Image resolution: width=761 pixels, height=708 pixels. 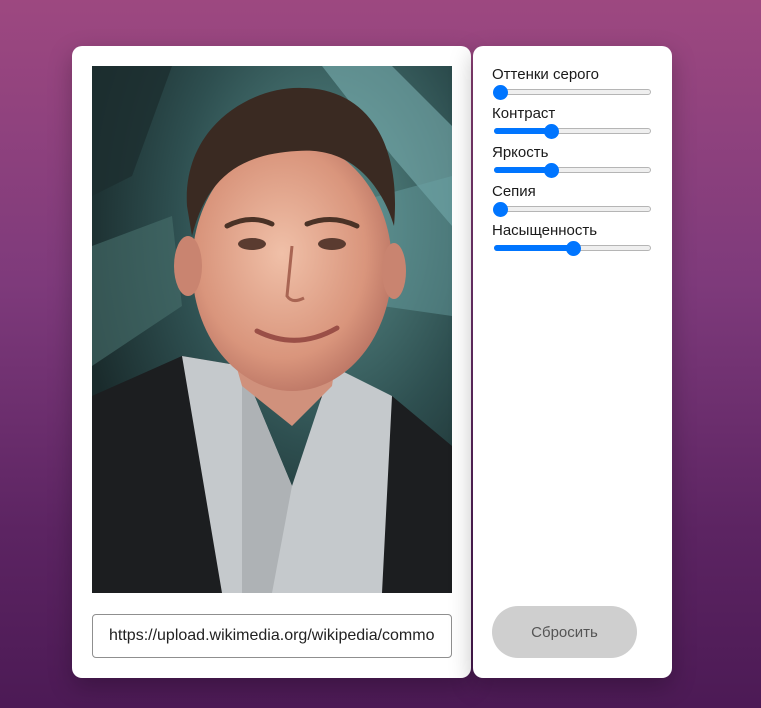 I want to click on filter-saturation: Насыщенность, so click(x=572, y=241).